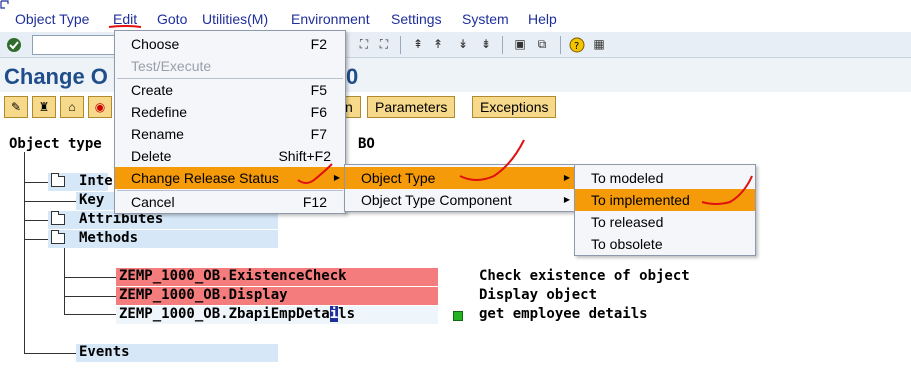  I want to click on customize-icon: ▦, so click(599, 44).